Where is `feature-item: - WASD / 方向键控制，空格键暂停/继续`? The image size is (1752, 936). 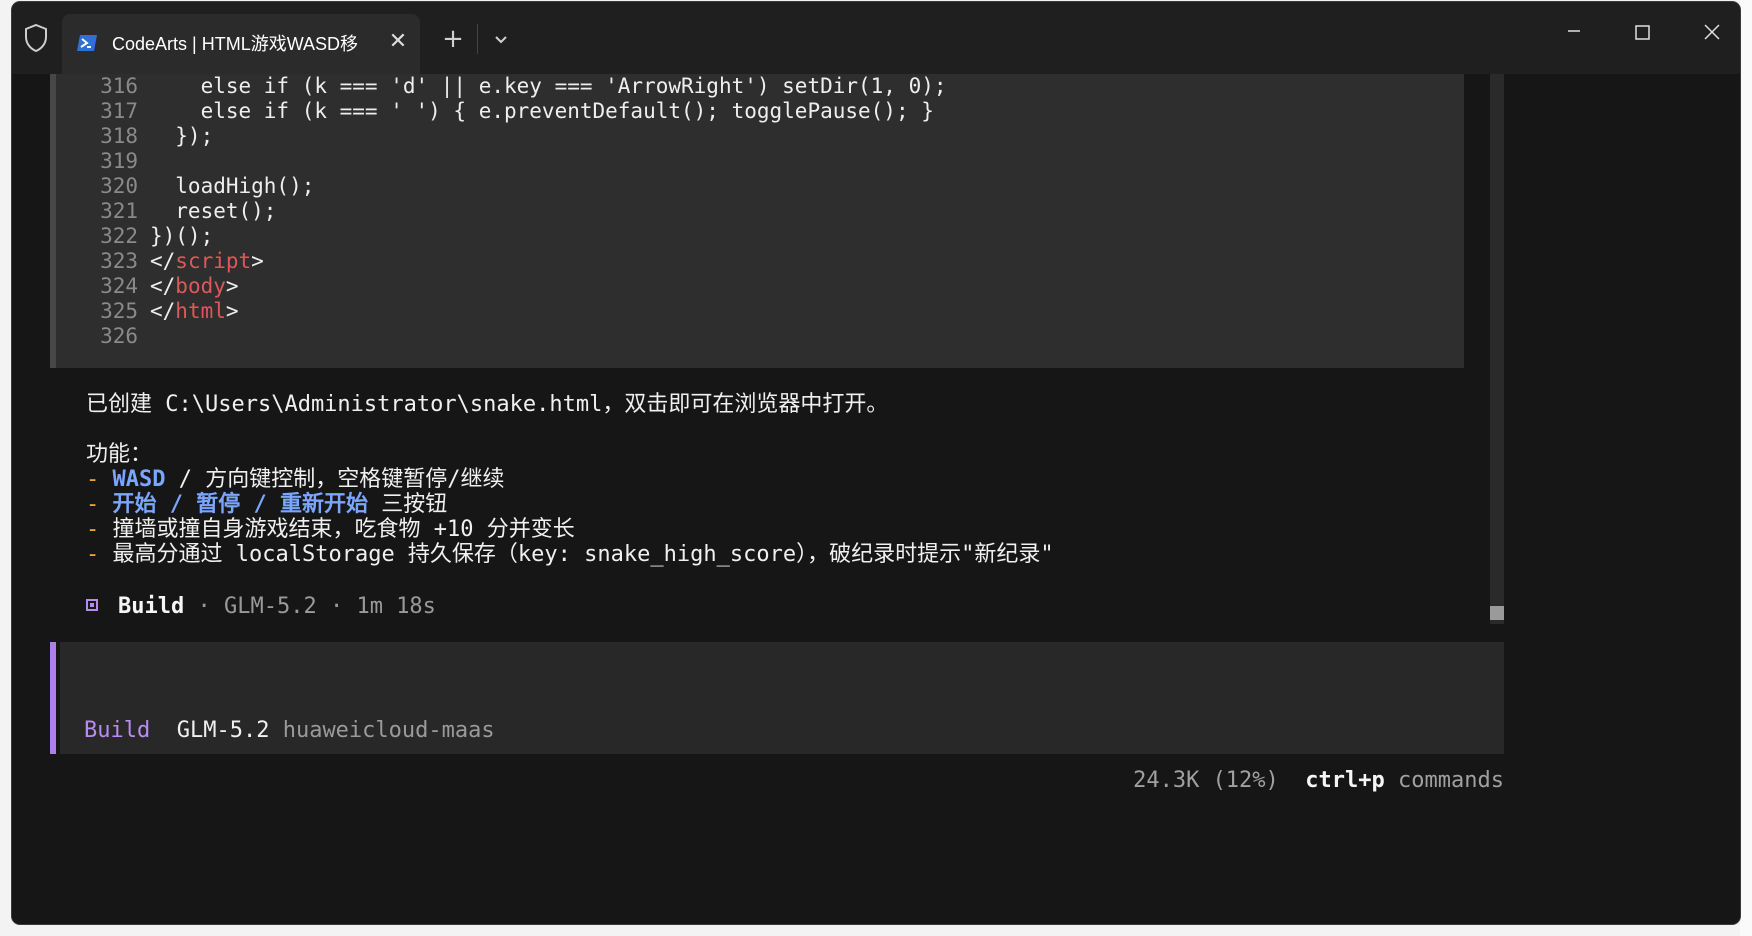
feature-item: - WASD / 方向键控制，空格键暂停/继续 is located at coordinates (295, 479).